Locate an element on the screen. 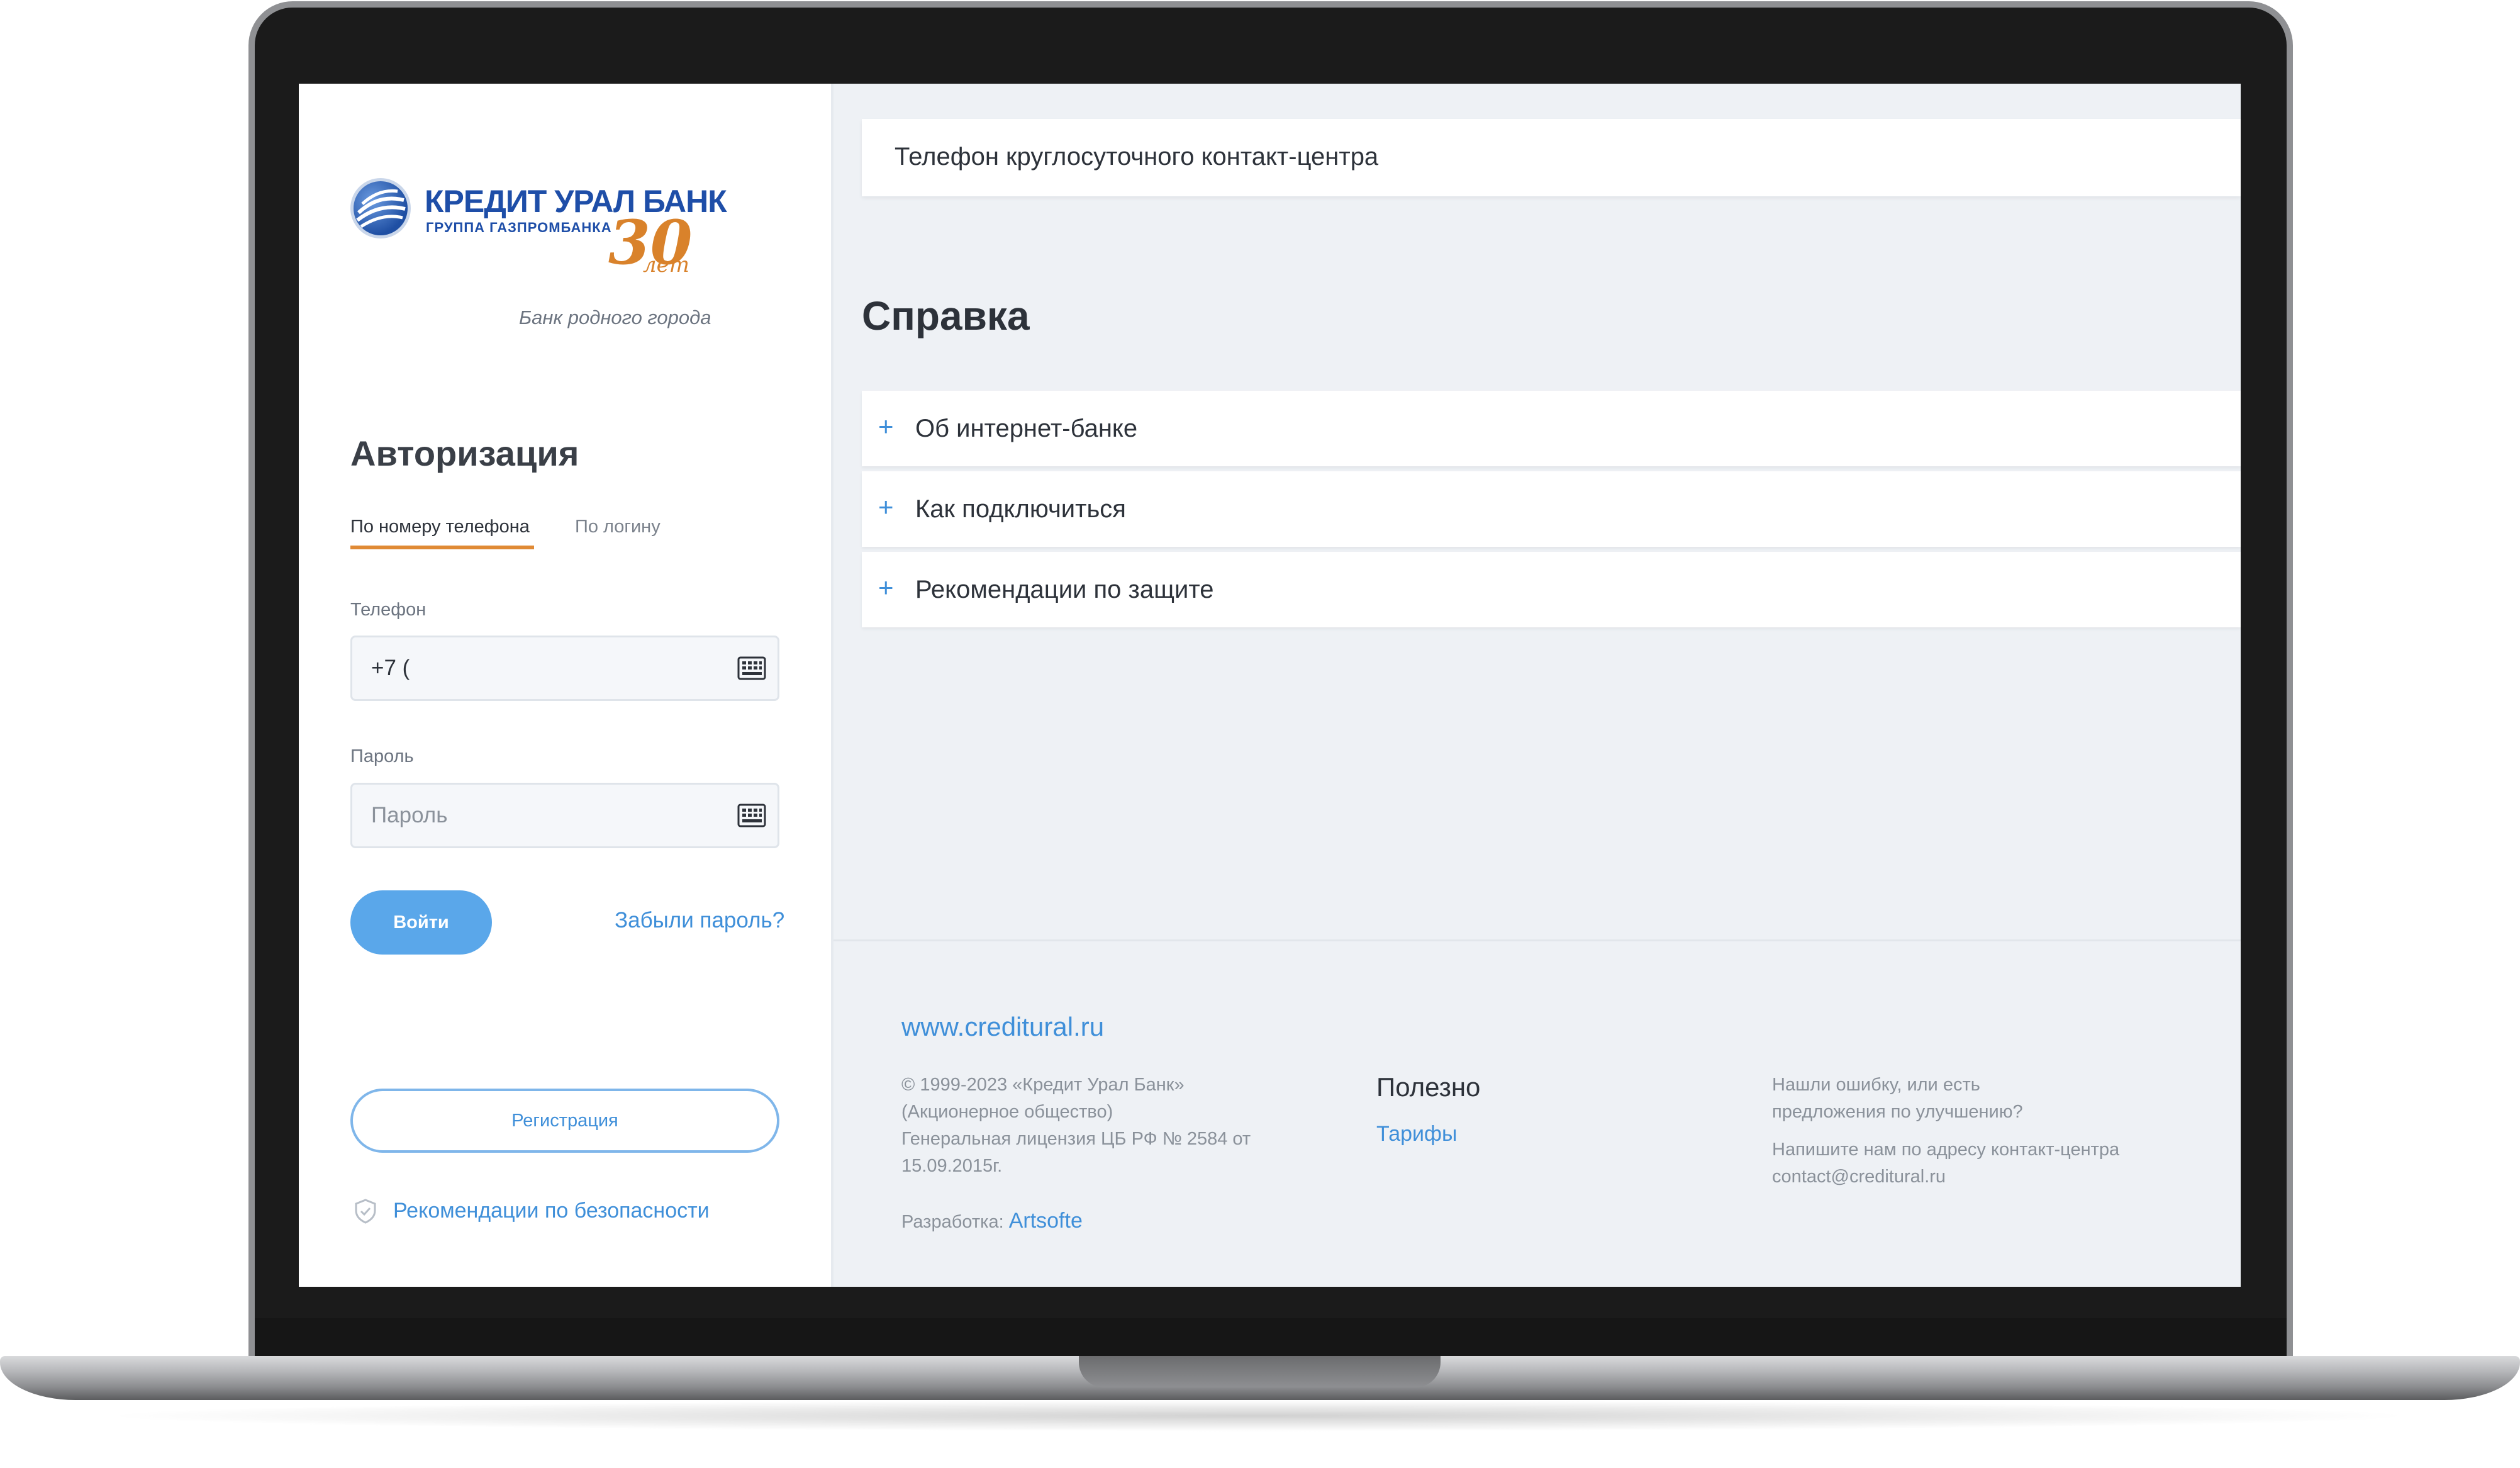 The image size is (2520, 1468). anniversary-word: лет is located at coordinates (666, 264).